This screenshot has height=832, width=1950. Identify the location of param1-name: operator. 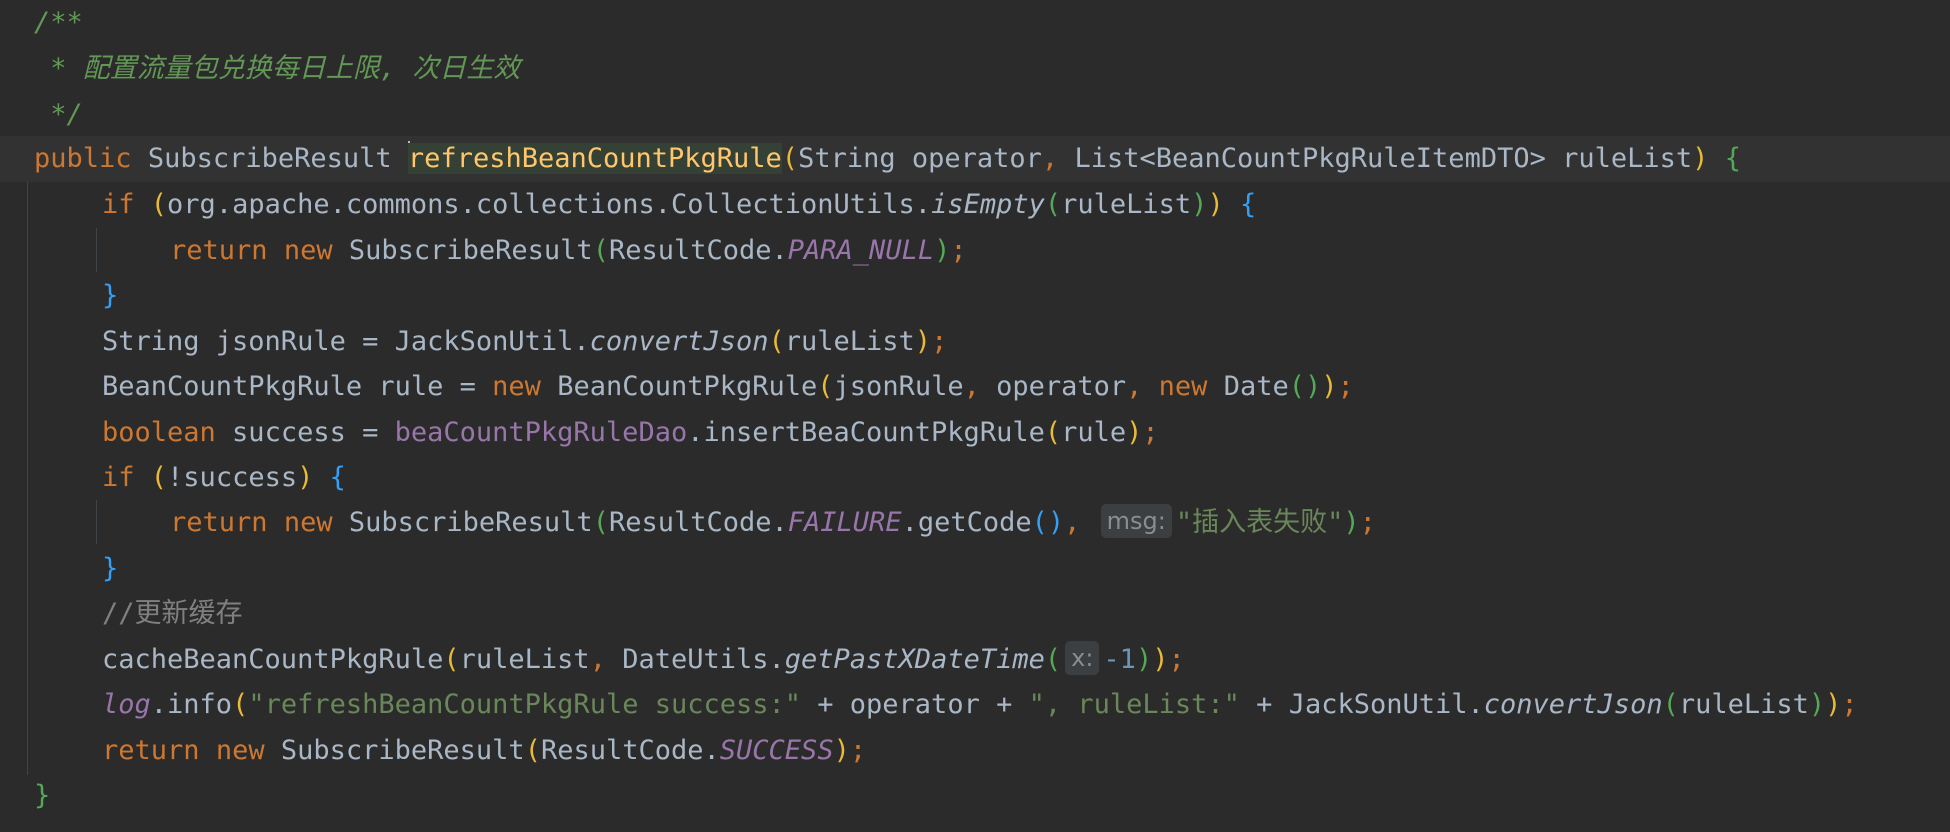
(976, 158).